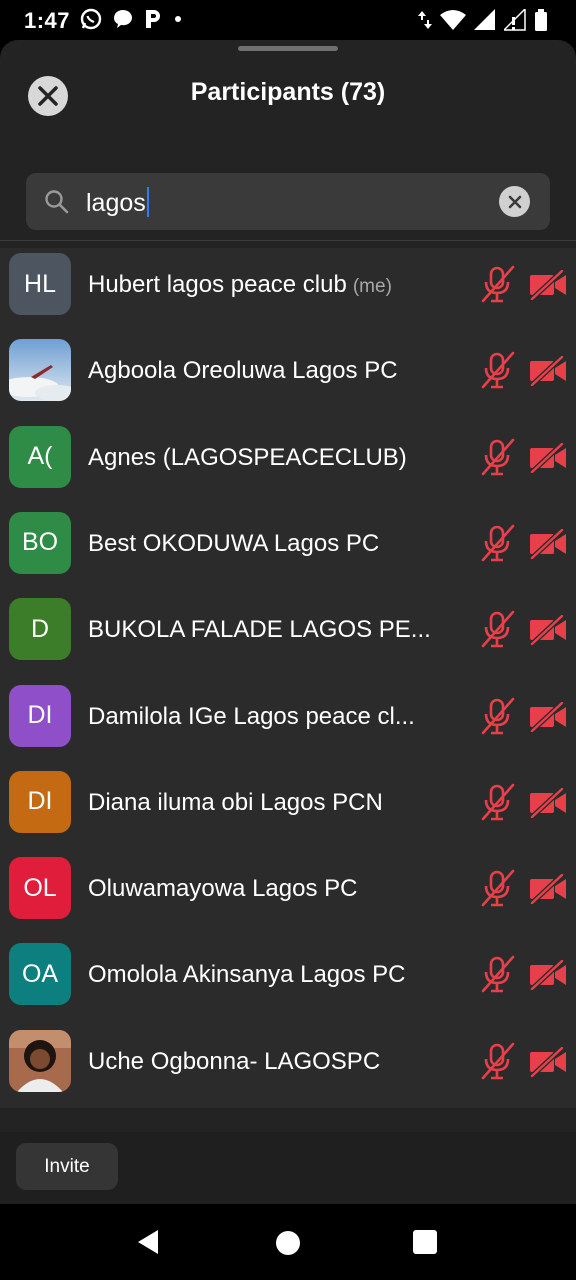 The image size is (576, 1280). What do you see at coordinates (217, 284) in the screenshot?
I see `participant-name-text: Hubert lagos peace club` at bounding box center [217, 284].